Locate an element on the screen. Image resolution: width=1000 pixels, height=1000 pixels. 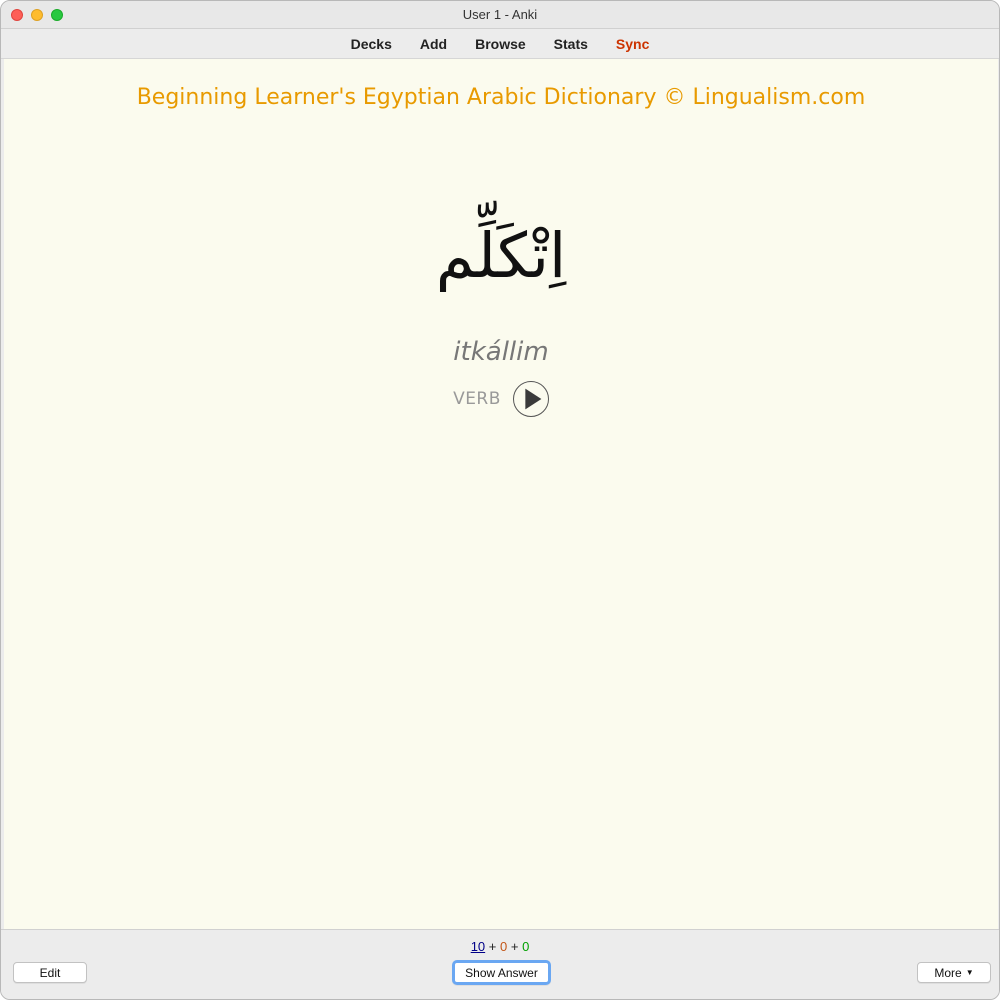
bottom-bar: 10 + 0 + 0 Edit Show Answer More ▼ is located at coordinates (500, 964).